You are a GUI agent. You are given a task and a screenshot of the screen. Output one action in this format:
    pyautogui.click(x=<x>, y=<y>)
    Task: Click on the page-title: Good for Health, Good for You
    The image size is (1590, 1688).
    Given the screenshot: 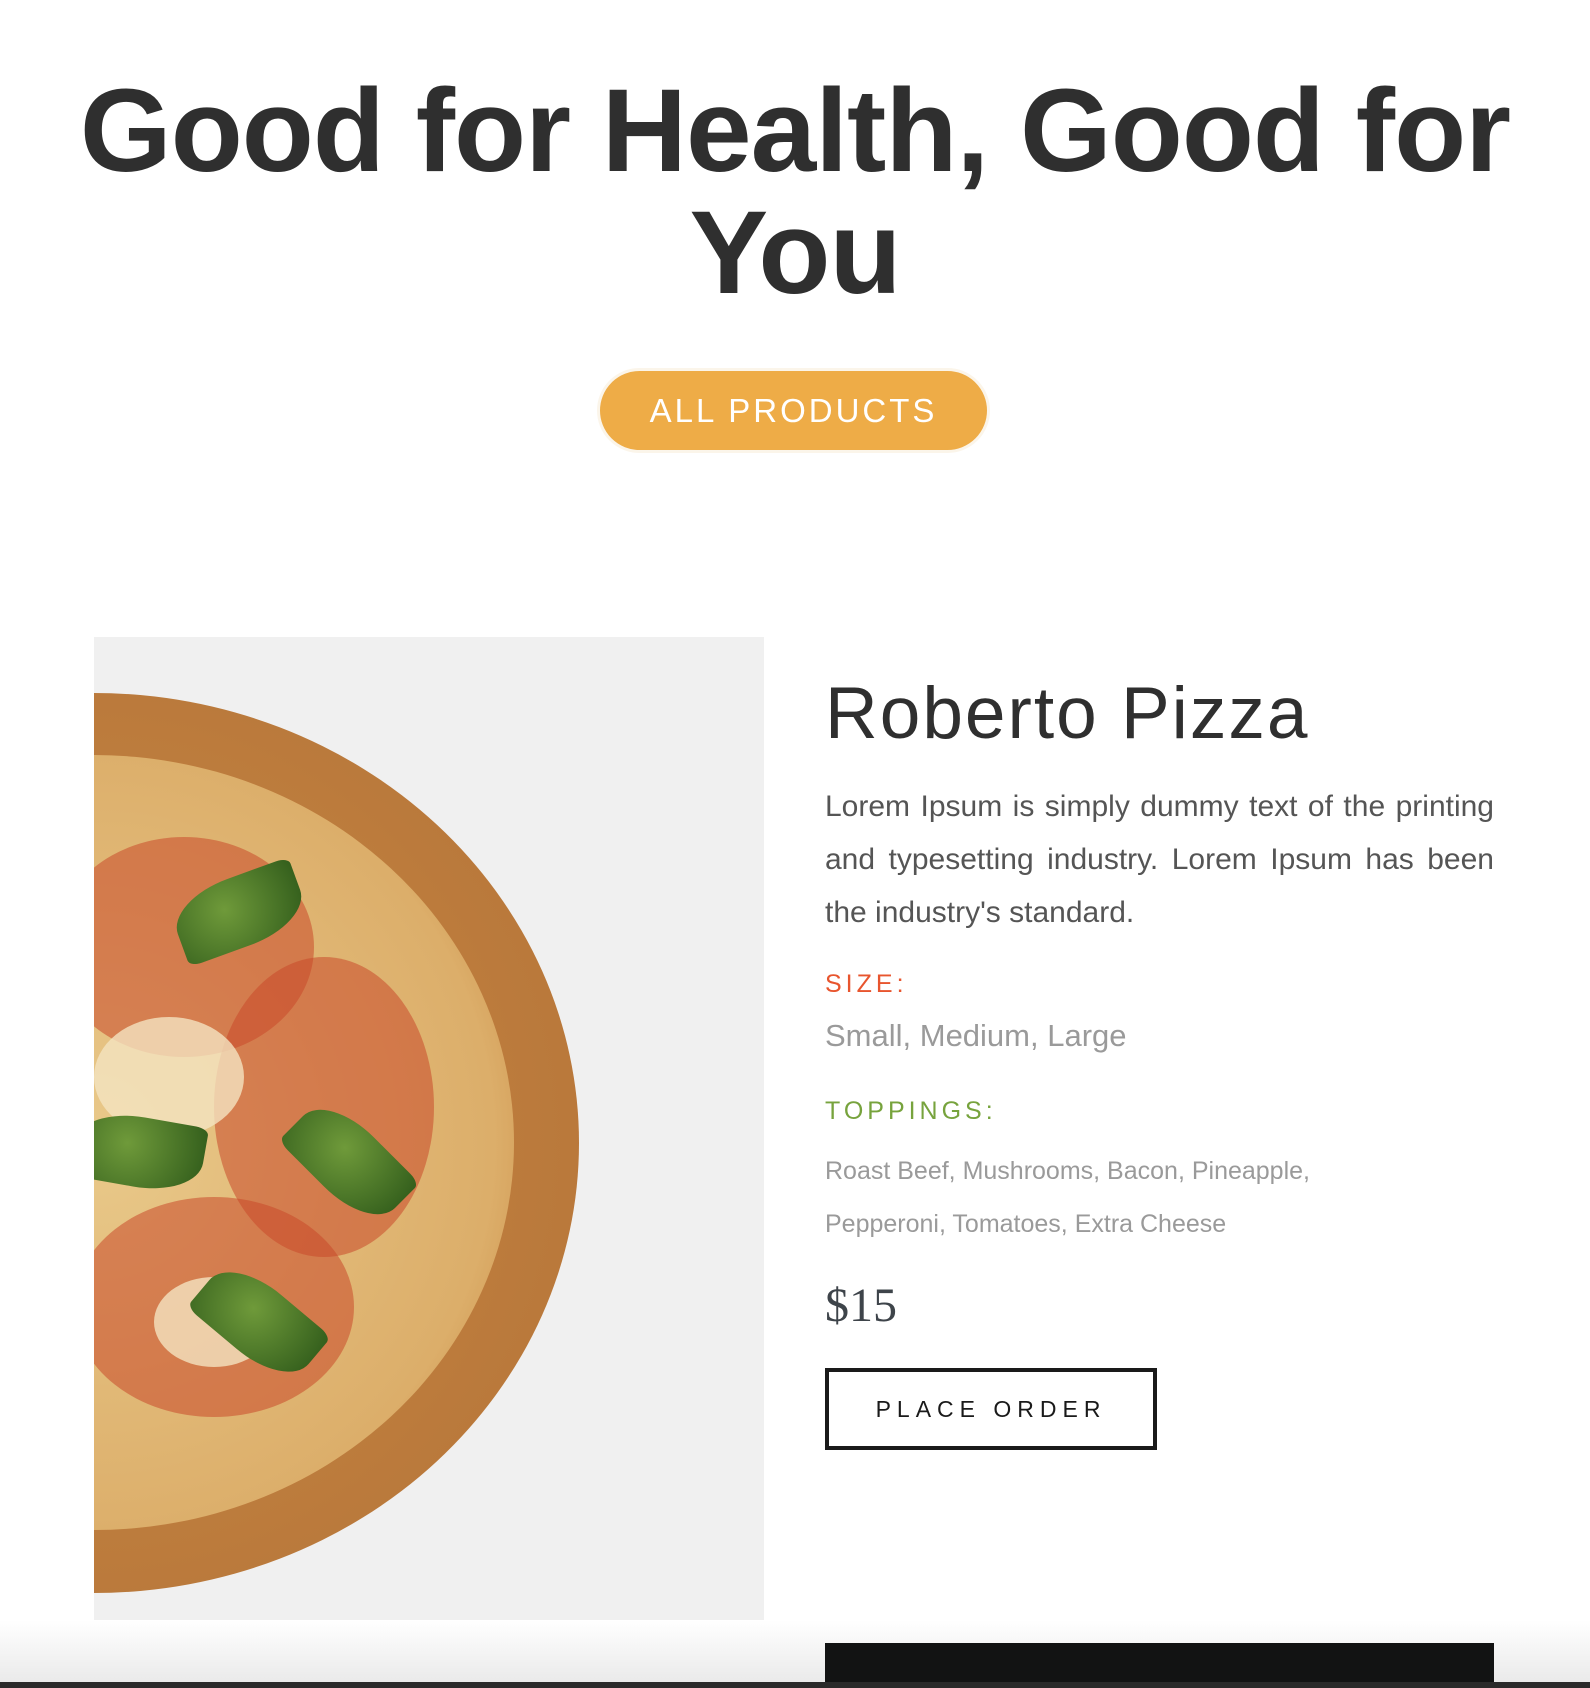 What is the action you would take?
    pyautogui.click(x=795, y=192)
    